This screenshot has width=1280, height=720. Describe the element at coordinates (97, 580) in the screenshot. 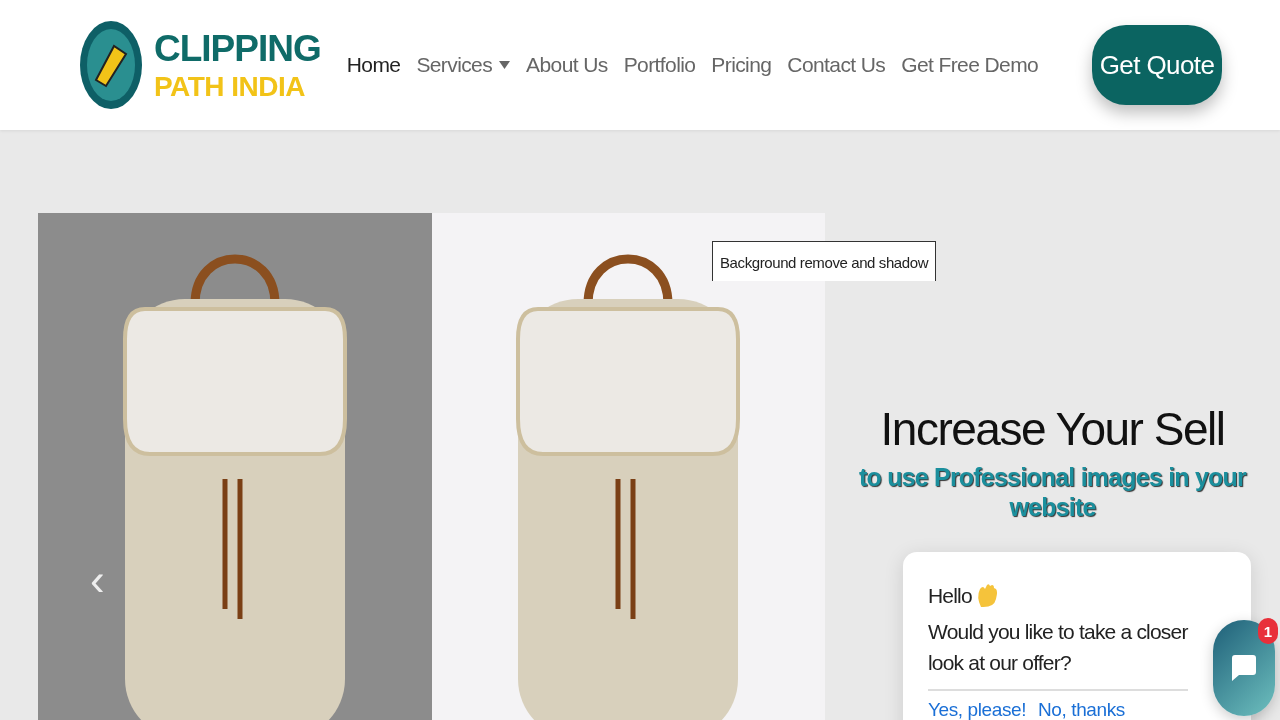

I see `previous-slide-button: ‹` at that location.